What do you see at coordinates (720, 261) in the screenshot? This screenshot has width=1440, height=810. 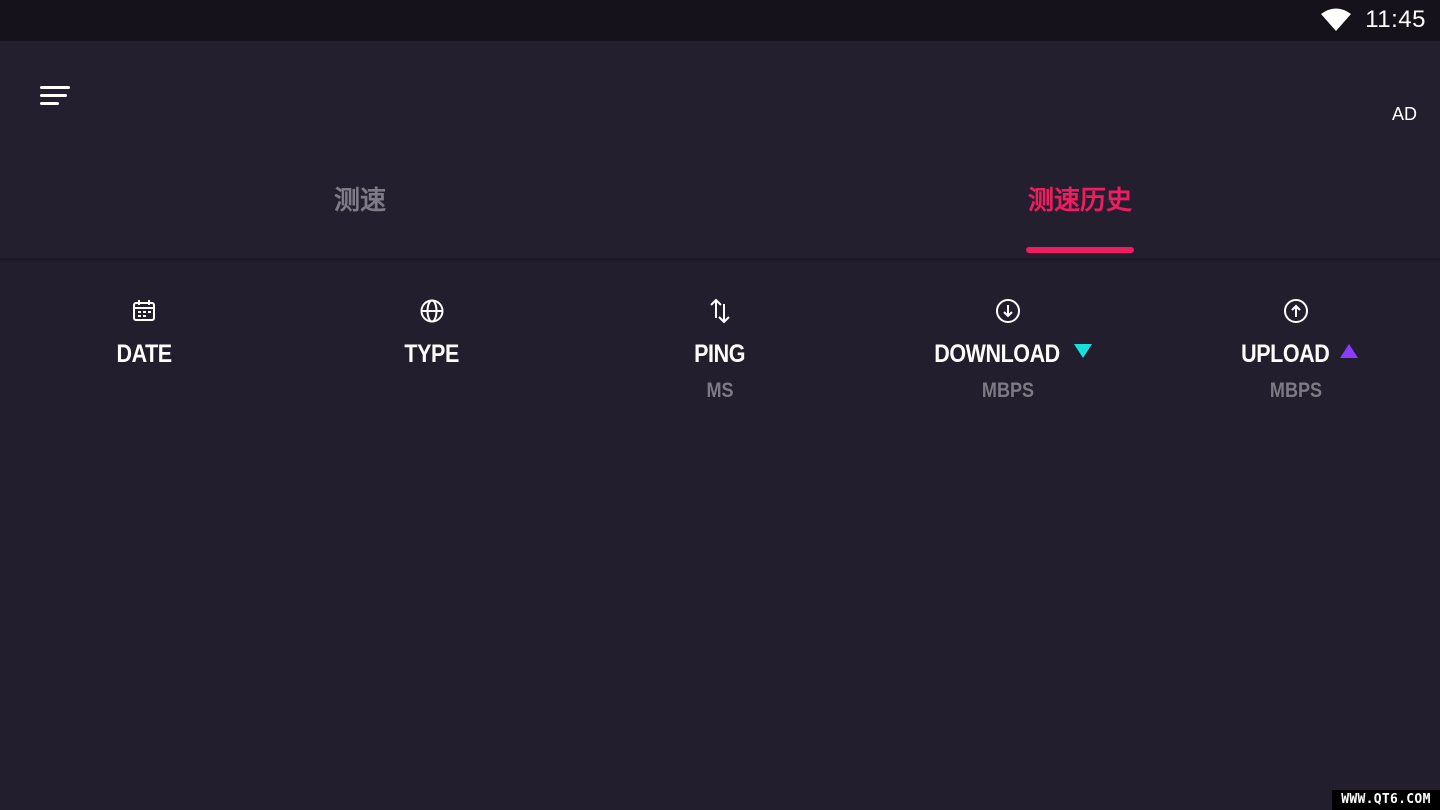 I see `header-divider` at bounding box center [720, 261].